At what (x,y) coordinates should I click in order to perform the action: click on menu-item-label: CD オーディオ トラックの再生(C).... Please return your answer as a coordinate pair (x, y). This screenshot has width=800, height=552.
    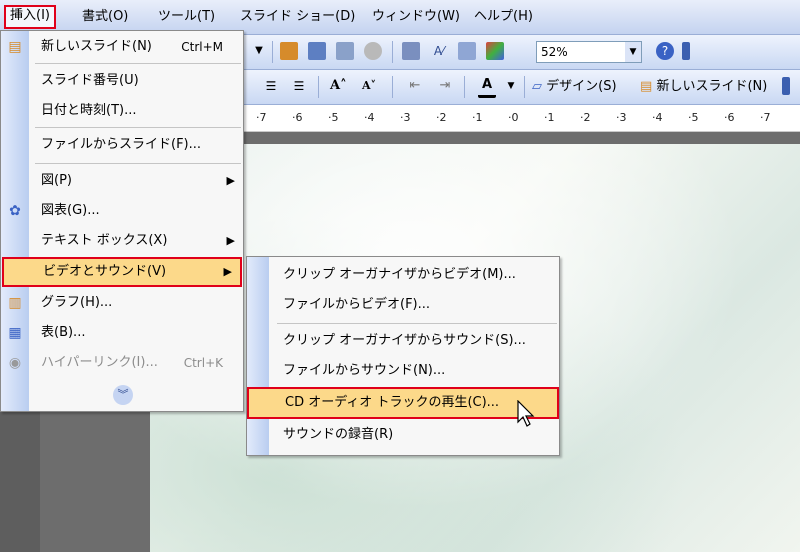
    Looking at the image, I should click on (392, 402).